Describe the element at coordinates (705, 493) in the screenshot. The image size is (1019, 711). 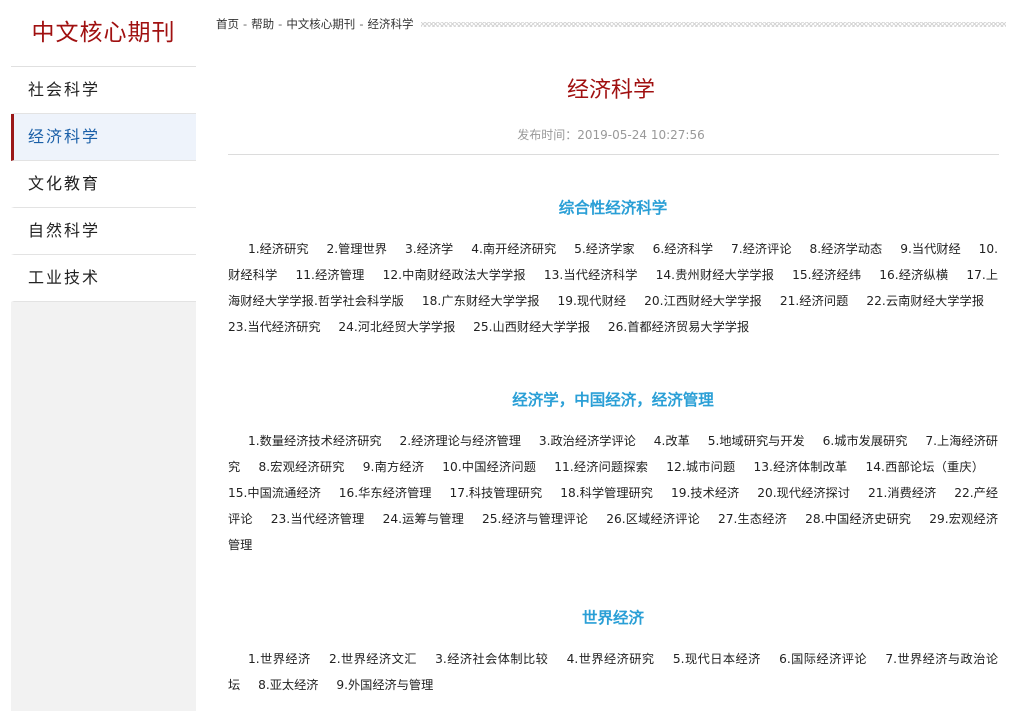
I see `journal-link: 19.技术经济` at that location.